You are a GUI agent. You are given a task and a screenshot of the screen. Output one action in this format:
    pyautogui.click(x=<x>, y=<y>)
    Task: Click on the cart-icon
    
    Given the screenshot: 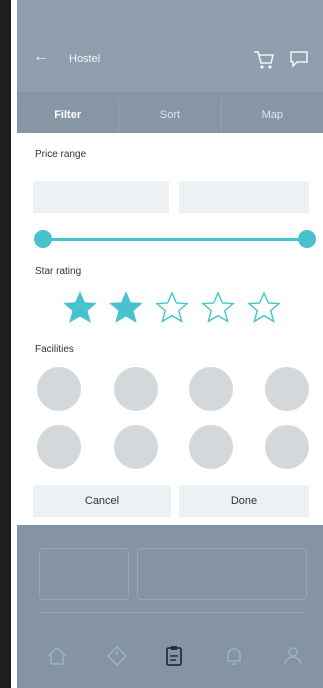 What is the action you would take?
    pyautogui.click(x=264, y=60)
    